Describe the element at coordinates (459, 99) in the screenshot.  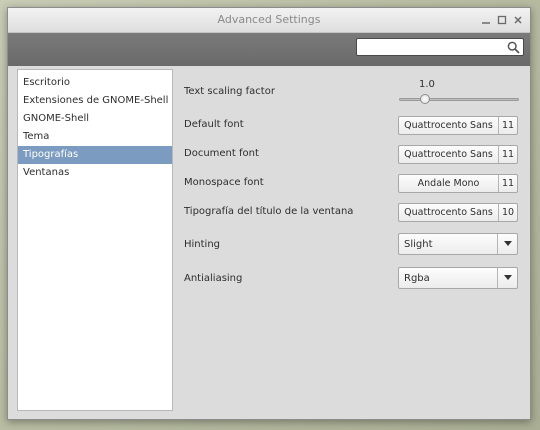
I see `text-scaling-slider` at that location.